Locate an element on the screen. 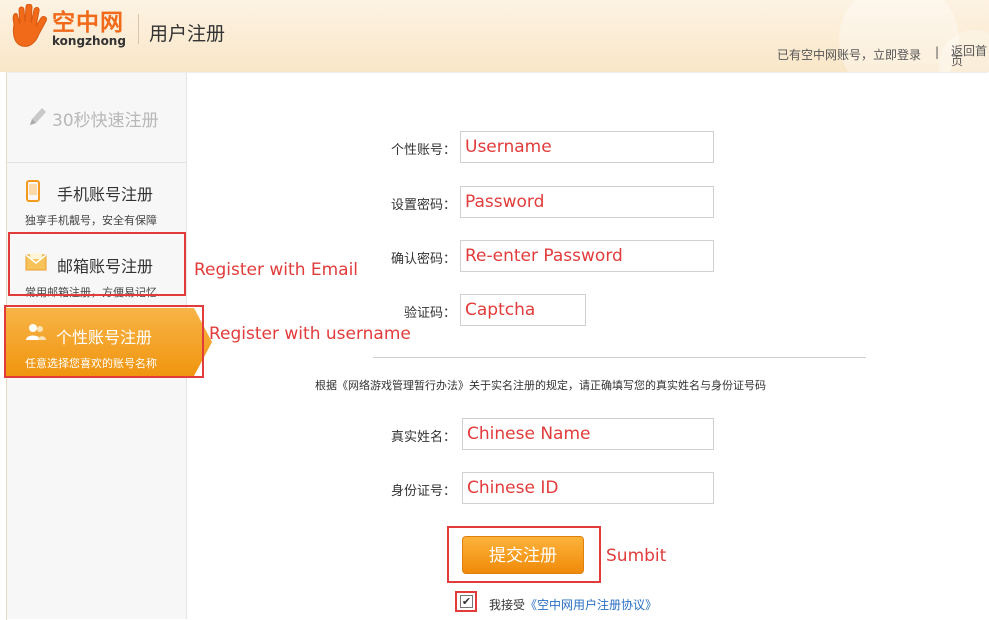 The image size is (989, 620). username-annotation: Register with username is located at coordinates (310, 334).